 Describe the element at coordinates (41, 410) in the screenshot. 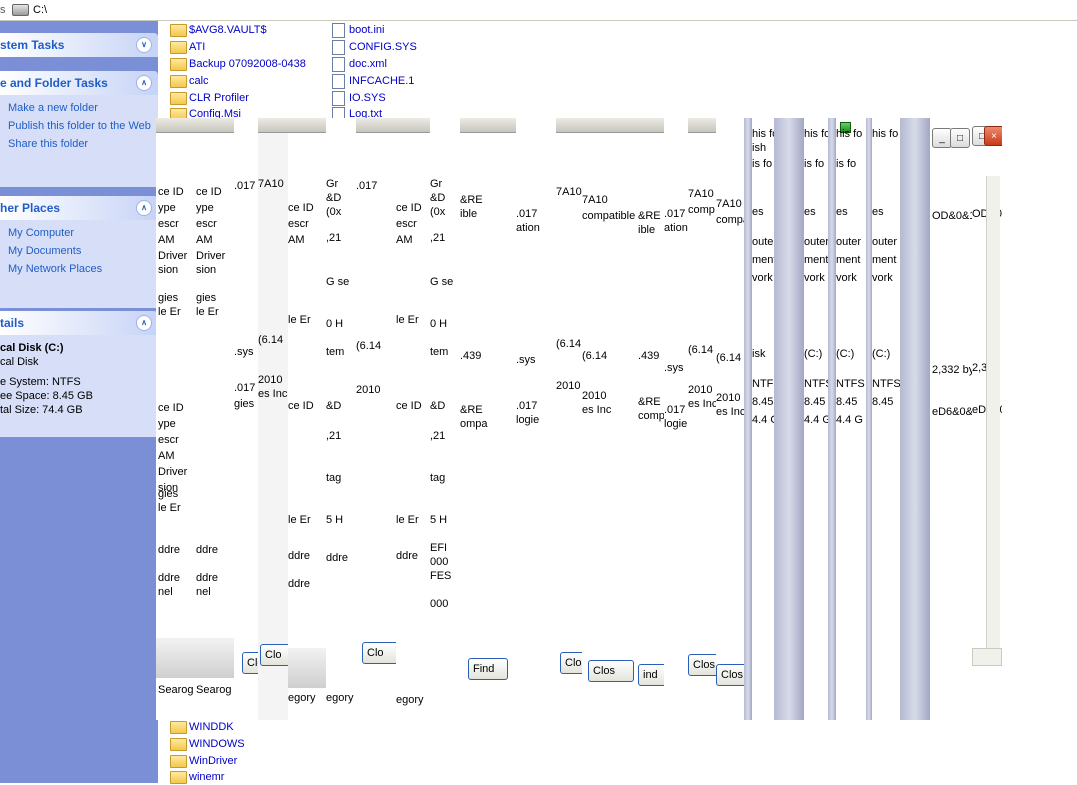

I see `details-total-size: tal Size: 74.4 GB` at that location.